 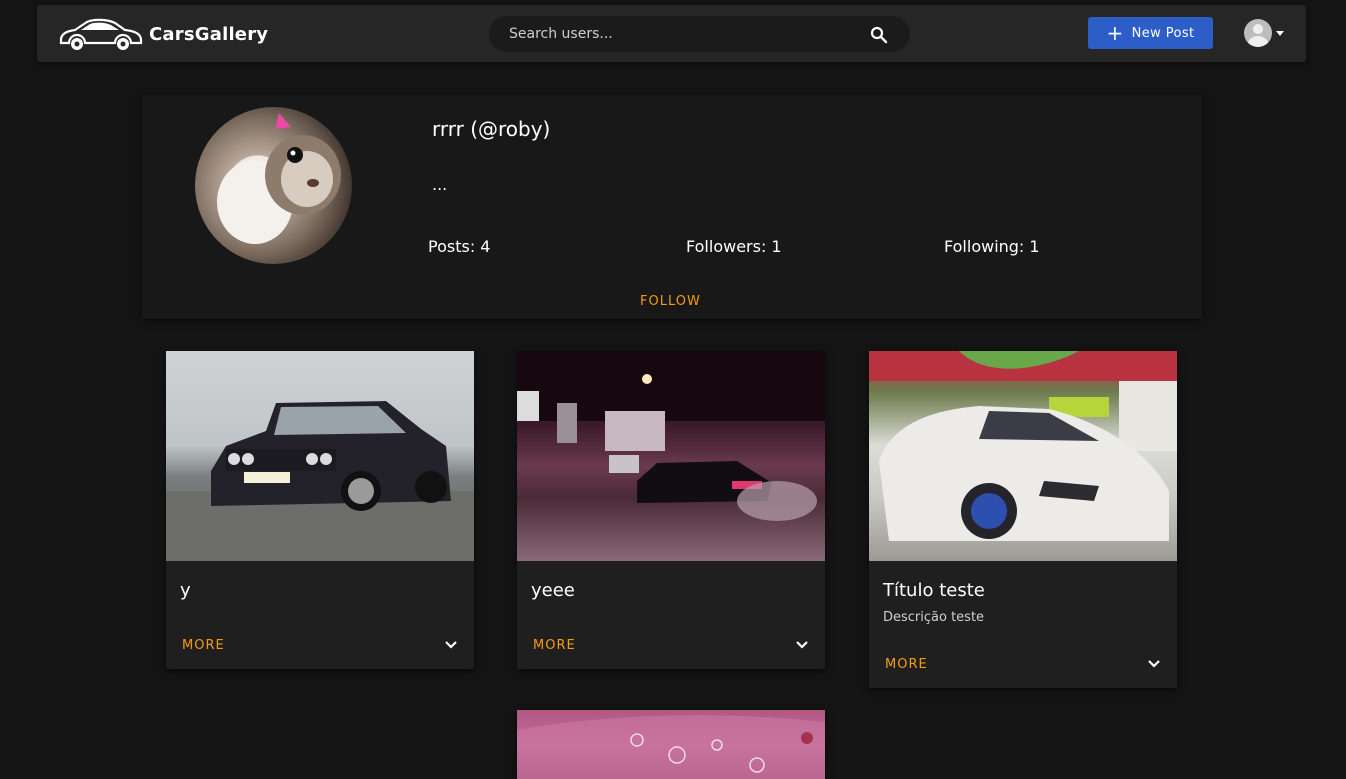 I want to click on followers-count: Followers: 1, so click(x=734, y=246).